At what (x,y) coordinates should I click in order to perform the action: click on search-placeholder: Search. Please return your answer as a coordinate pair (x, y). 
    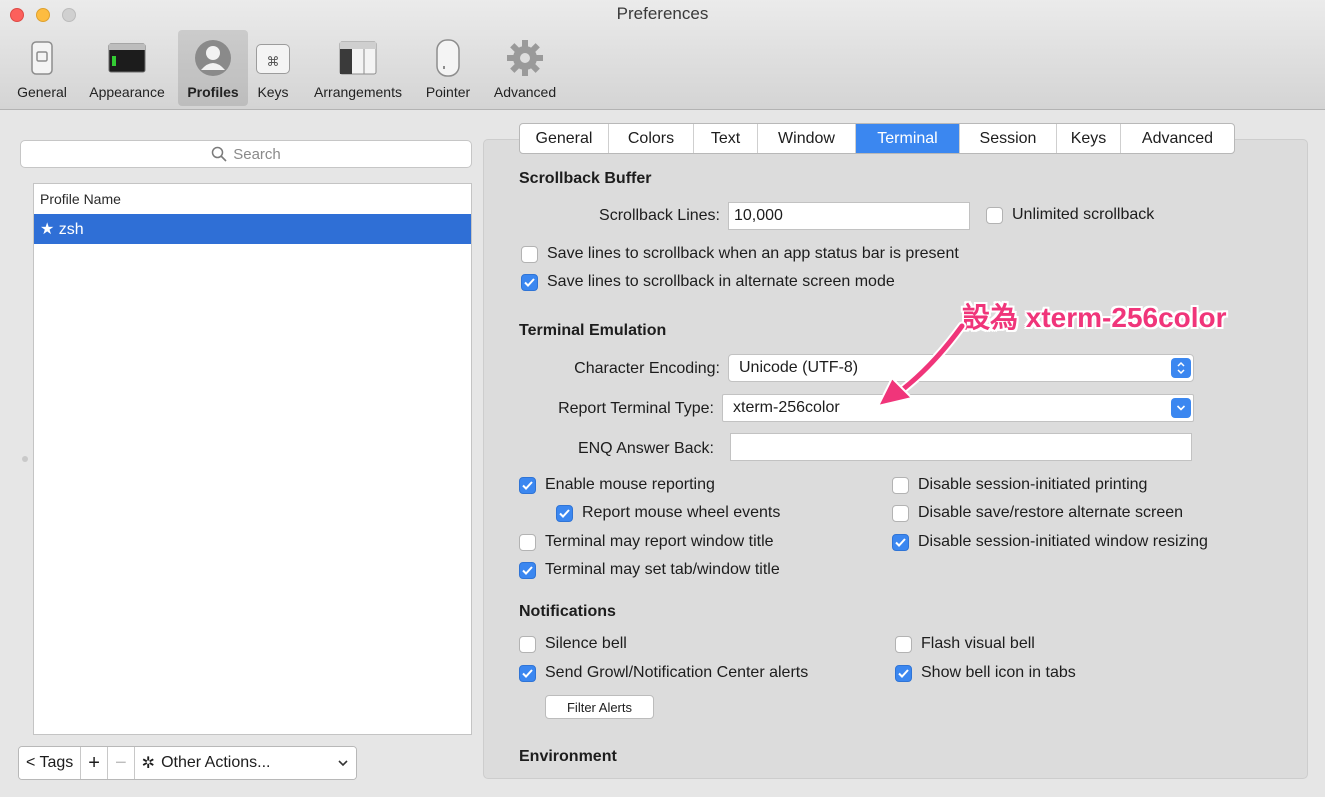
    Looking at the image, I should click on (257, 154).